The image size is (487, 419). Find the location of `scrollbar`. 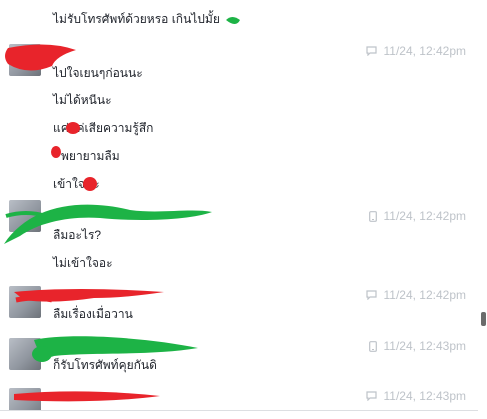

scrollbar is located at coordinates (483, 209).